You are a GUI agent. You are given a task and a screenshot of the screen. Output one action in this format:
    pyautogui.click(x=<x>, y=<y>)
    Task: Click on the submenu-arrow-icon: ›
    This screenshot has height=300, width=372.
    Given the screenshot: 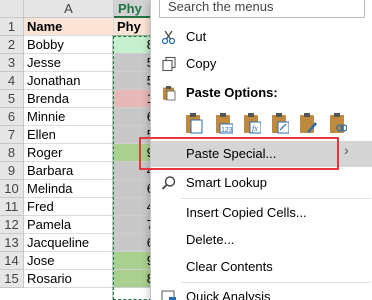 What is the action you would take?
    pyautogui.click(x=346, y=150)
    